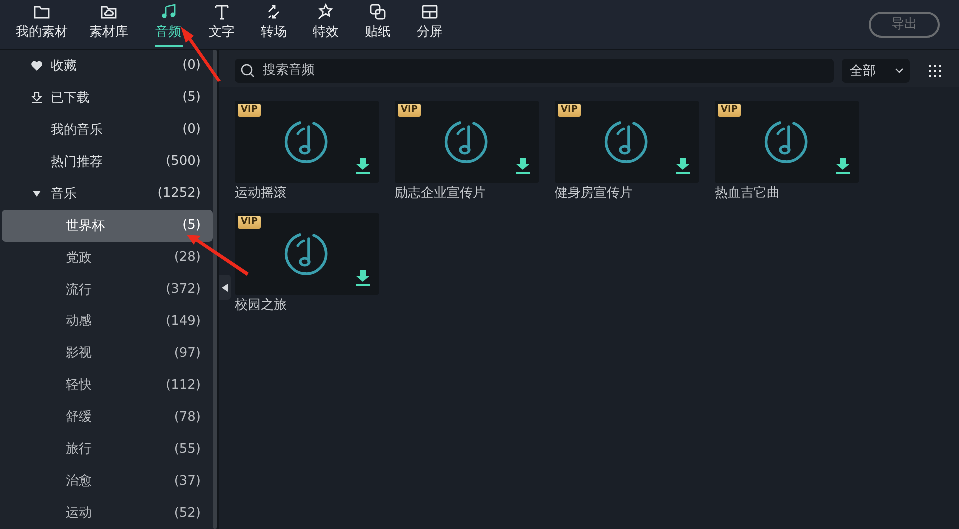 The height and width of the screenshot is (529, 959). Describe the element at coordinates (107, 66) in the screenshot. I see `category-item: 收藏 (0)` at that location.